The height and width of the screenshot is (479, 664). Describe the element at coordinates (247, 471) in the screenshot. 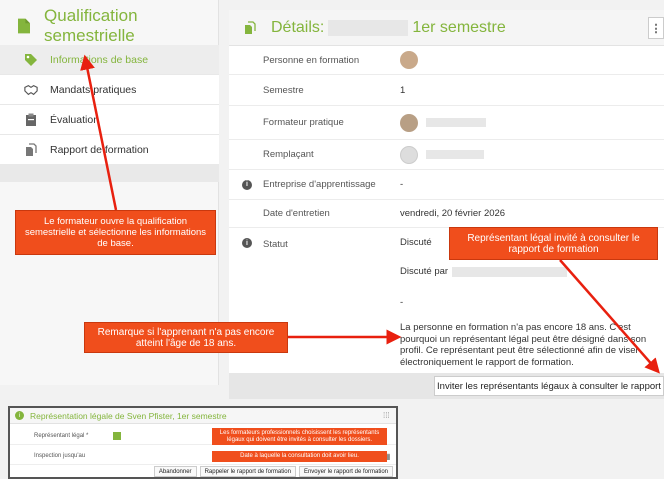

I see `remind-report-button: Rappeler le rapport de formation` at that location.